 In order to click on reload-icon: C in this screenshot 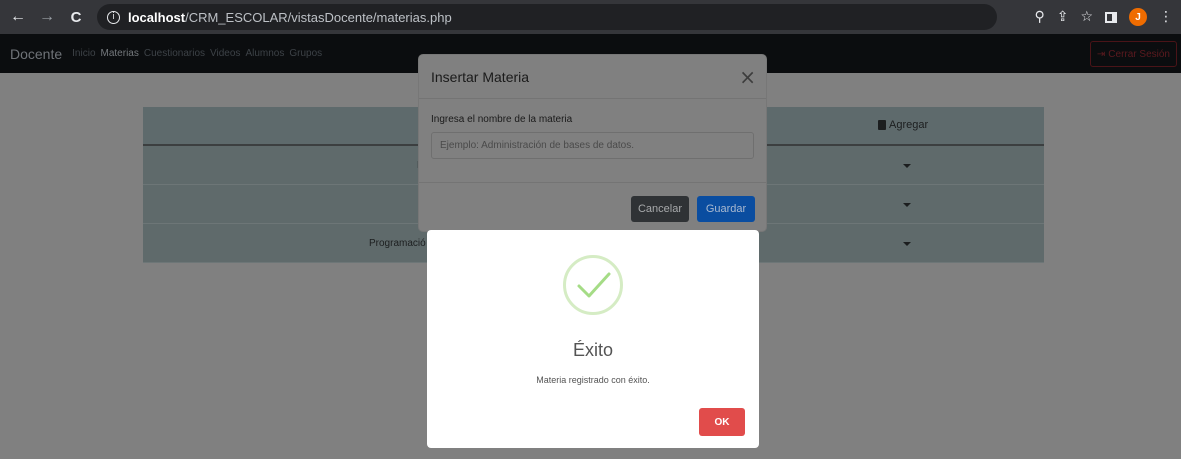, I will do `click(76, 17)`.